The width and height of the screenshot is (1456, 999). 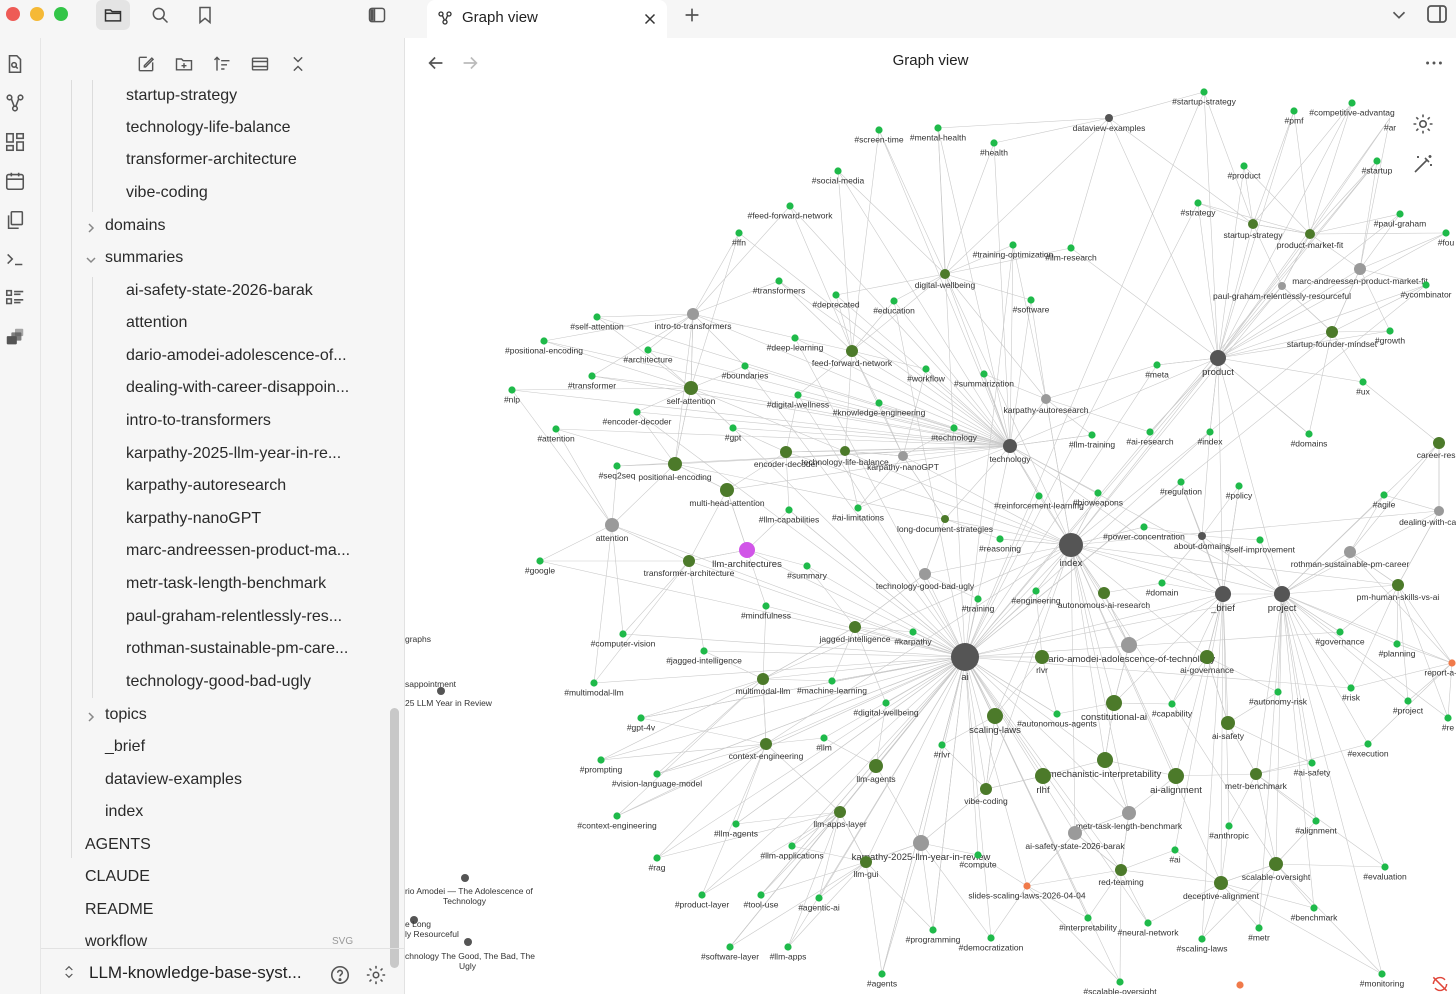 I want to click on graph-node: llm-agents, so click(x=876, y=771).